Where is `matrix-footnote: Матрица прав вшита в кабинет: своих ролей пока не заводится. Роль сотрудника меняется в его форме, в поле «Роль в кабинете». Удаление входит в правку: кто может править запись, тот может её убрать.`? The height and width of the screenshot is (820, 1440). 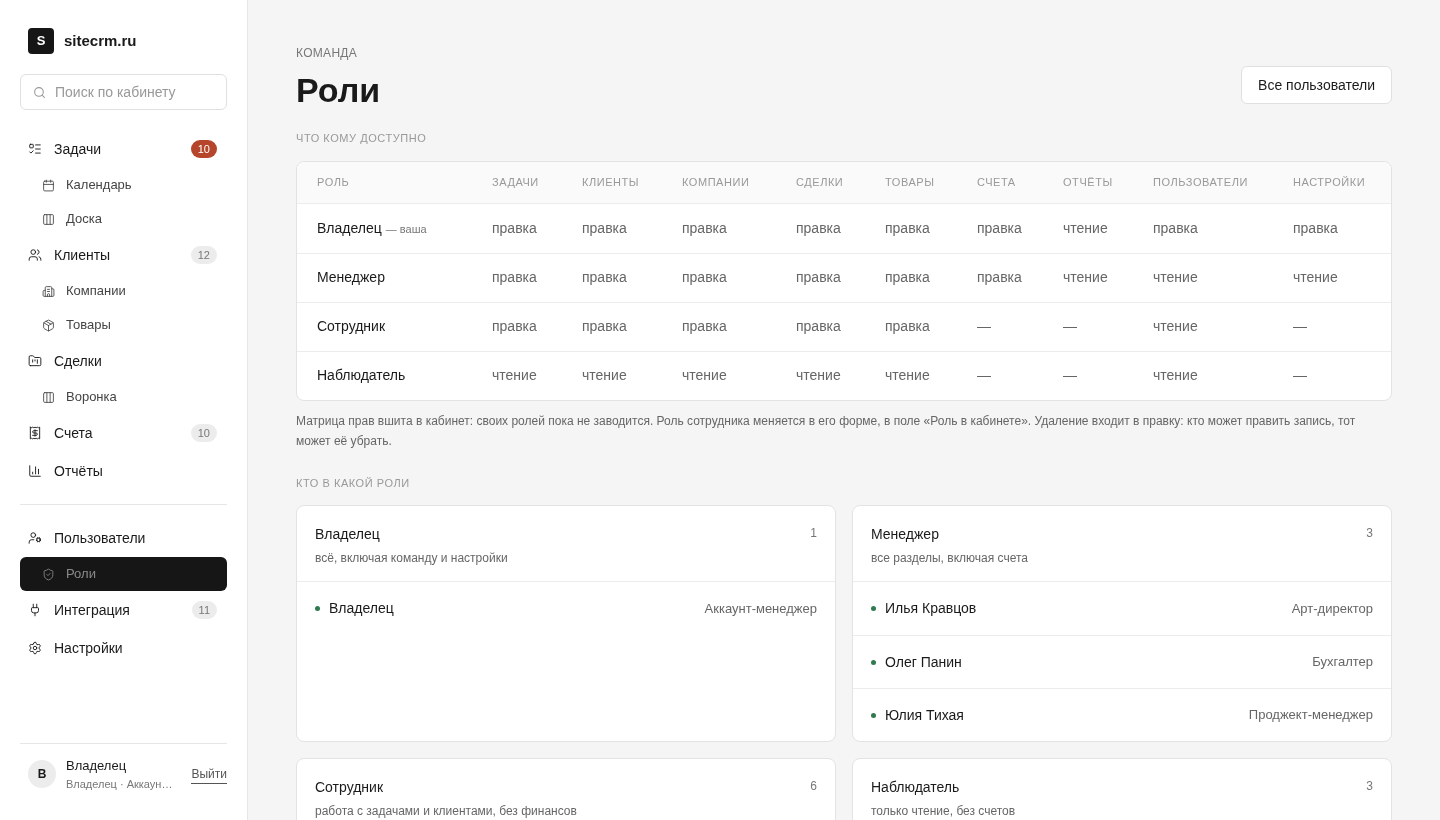
matrix-footnote: Матрица прав вшита в кабинет: своих ролей пока не заводится. Роль сотрудника меняется в его форме, в поле «Роль в кабинете». Удаление входит в правку: кто может править запись, тот может её убрать. is located at coordinates (826, 431).